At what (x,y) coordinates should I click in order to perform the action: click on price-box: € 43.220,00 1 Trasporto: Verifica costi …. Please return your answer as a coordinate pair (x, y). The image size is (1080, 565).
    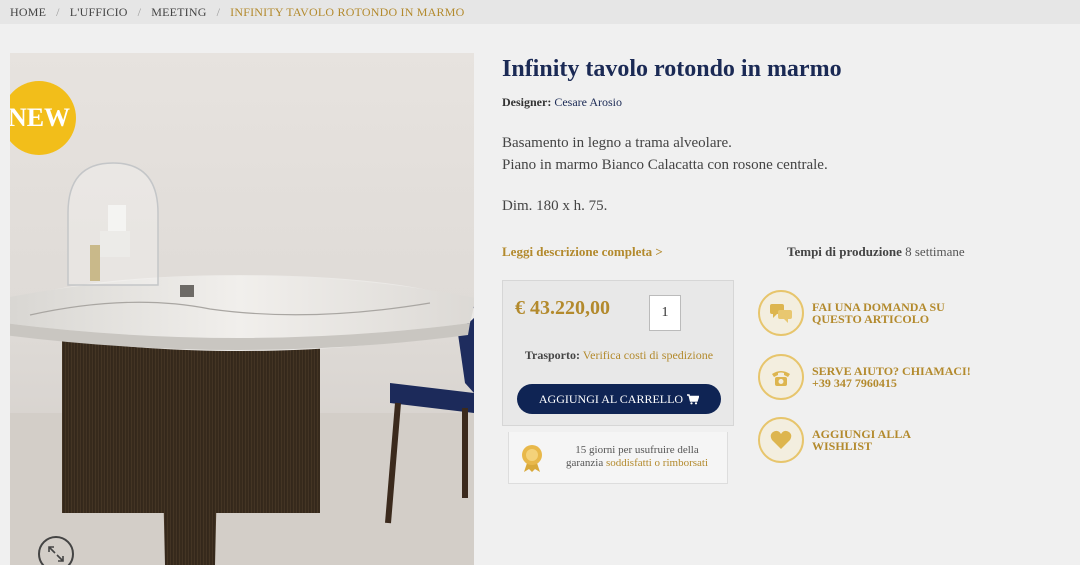
    Looking at the image, I should click on (618, 353).